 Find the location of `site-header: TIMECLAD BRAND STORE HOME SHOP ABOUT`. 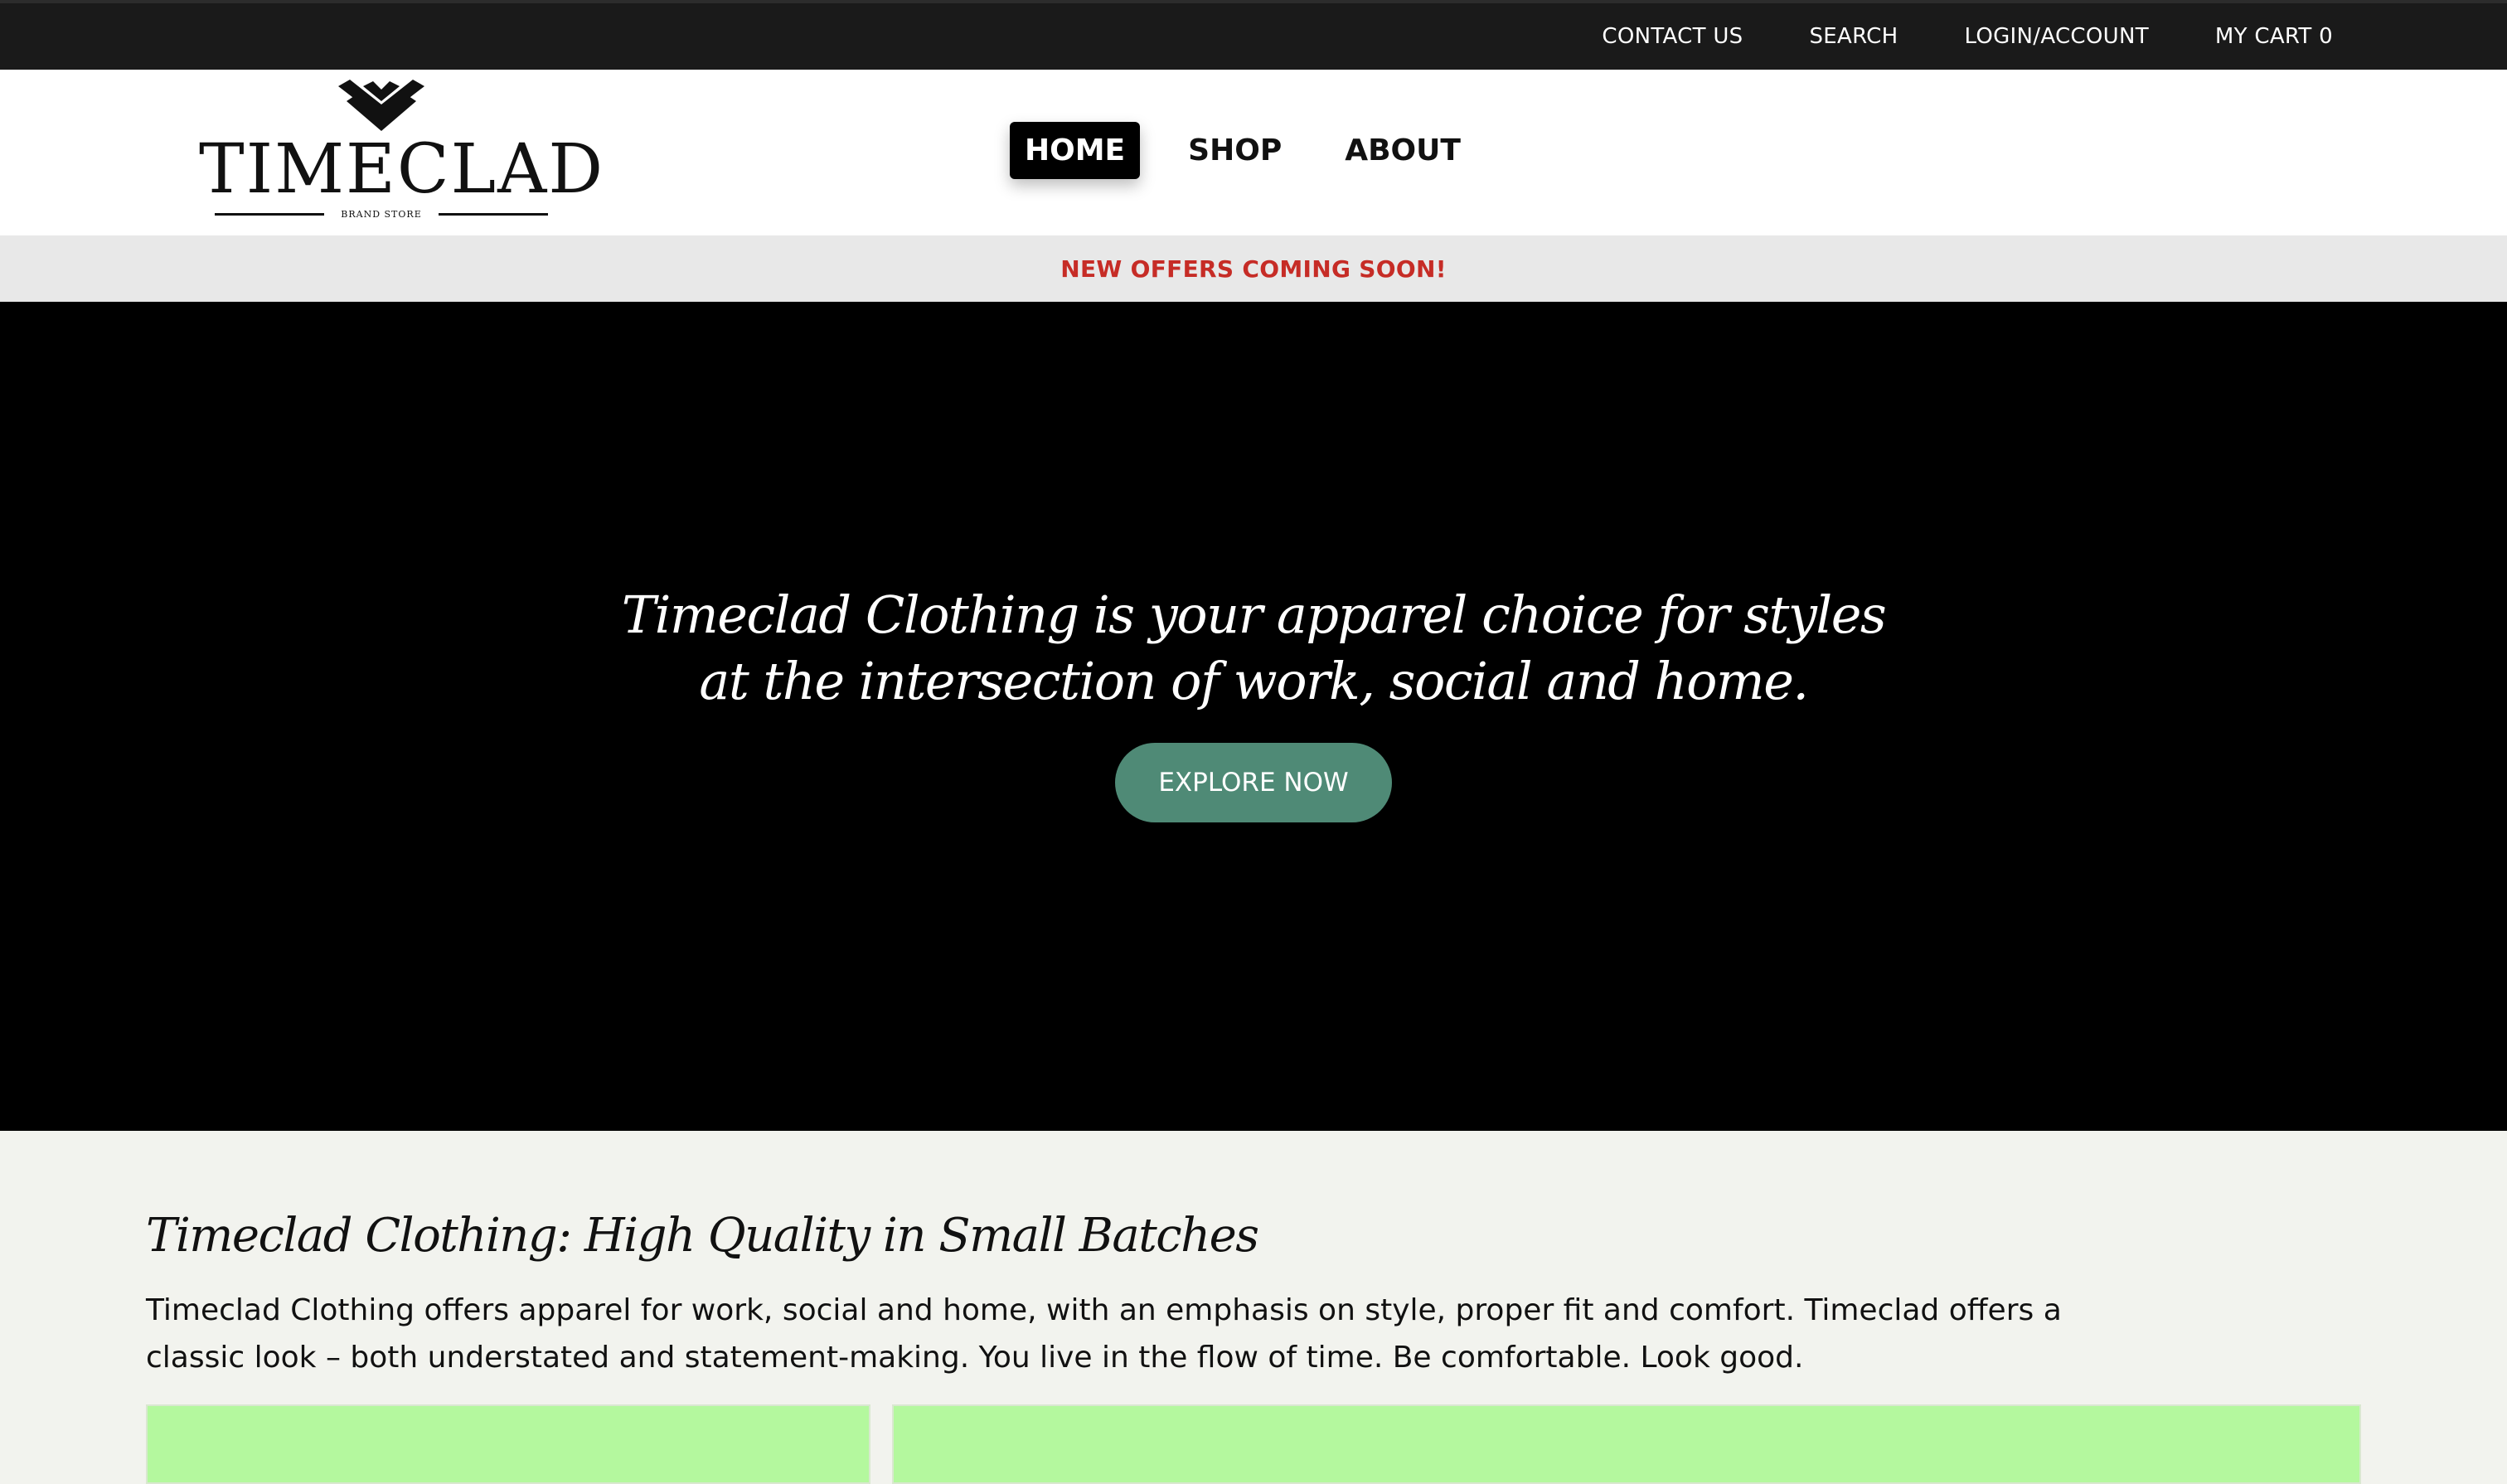

site-header: TIMECLAD BRAND STORE HOME SHOP ABOUT is located at coordinates (1253, 152).